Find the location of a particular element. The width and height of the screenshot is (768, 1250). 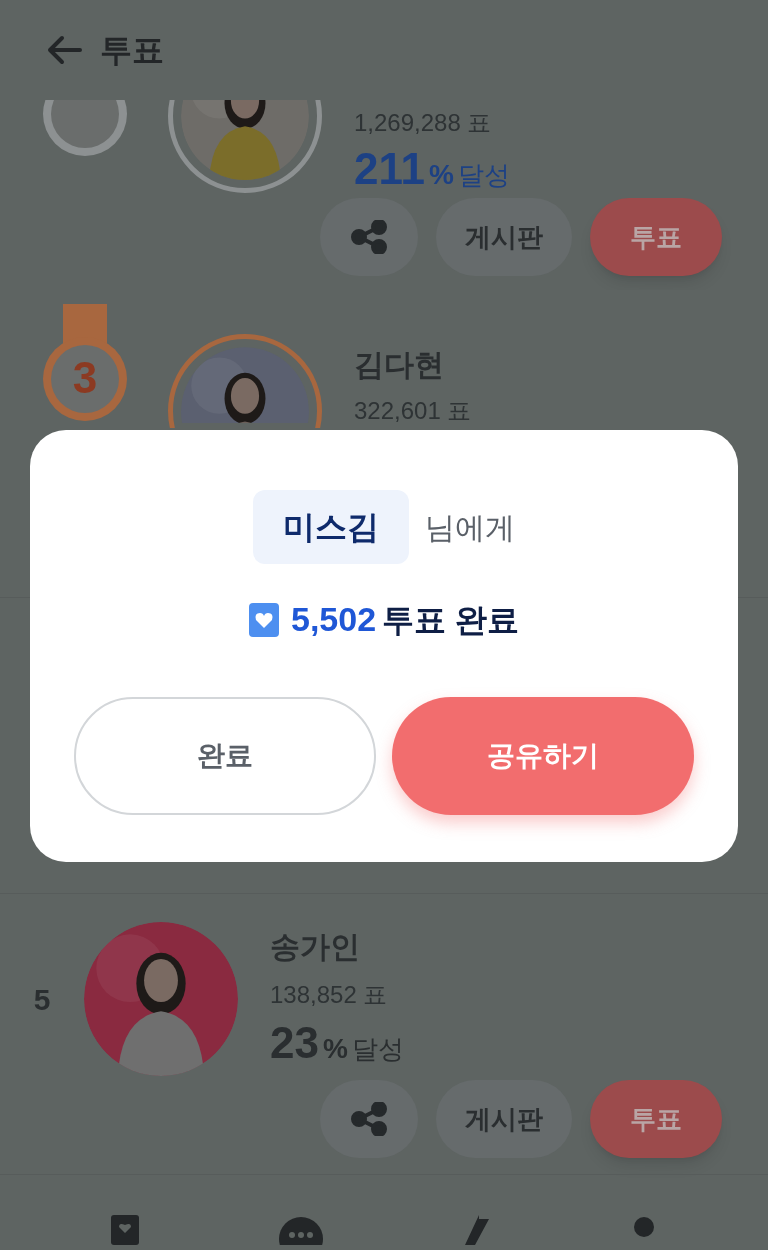

done-button: 완료 is located at coordinates (225, 756).